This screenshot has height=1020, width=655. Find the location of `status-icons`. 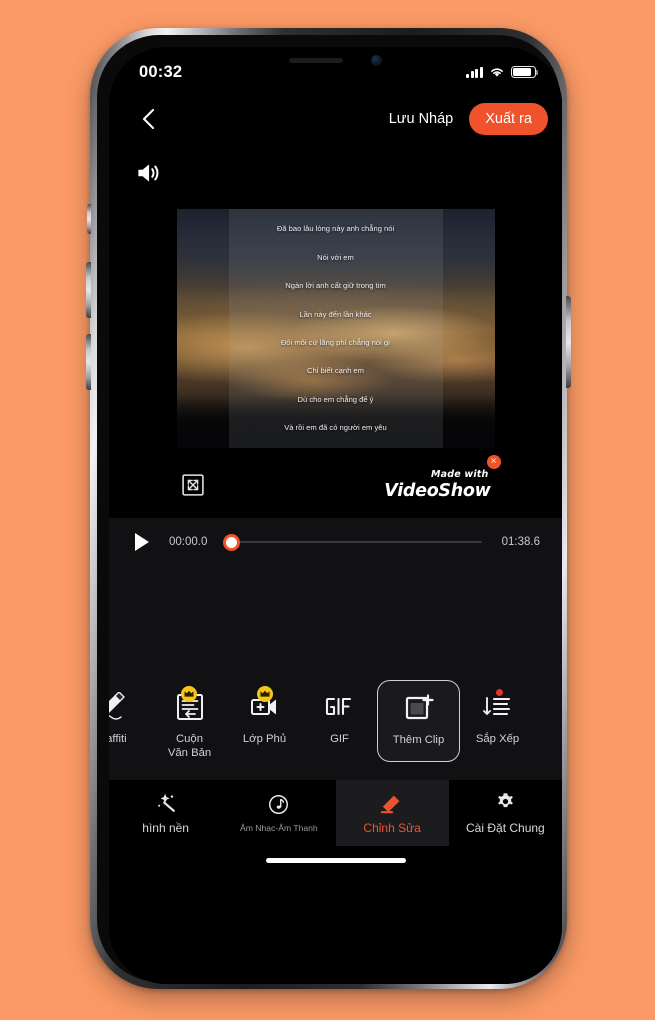

status-icons is located at coordinates (502, 70).